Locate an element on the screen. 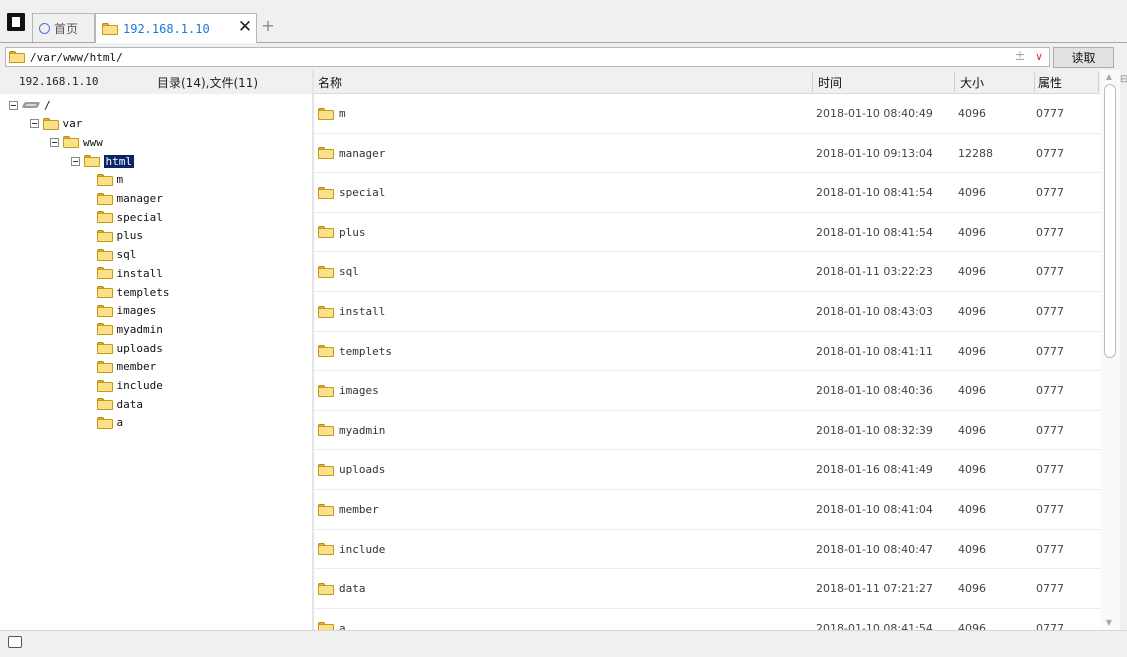  tree-node: html is located at coordinates (102, 161).